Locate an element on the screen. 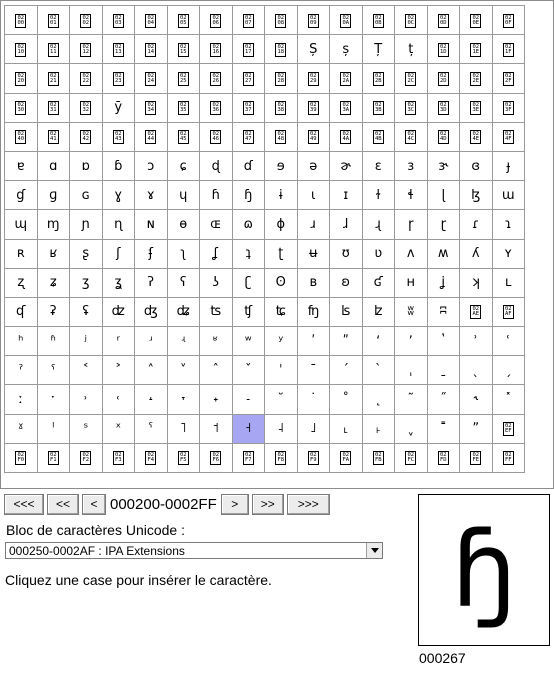 This screenshot has width=554, height=698. char-cell: 02 40 is located at coordinates (21, 136).